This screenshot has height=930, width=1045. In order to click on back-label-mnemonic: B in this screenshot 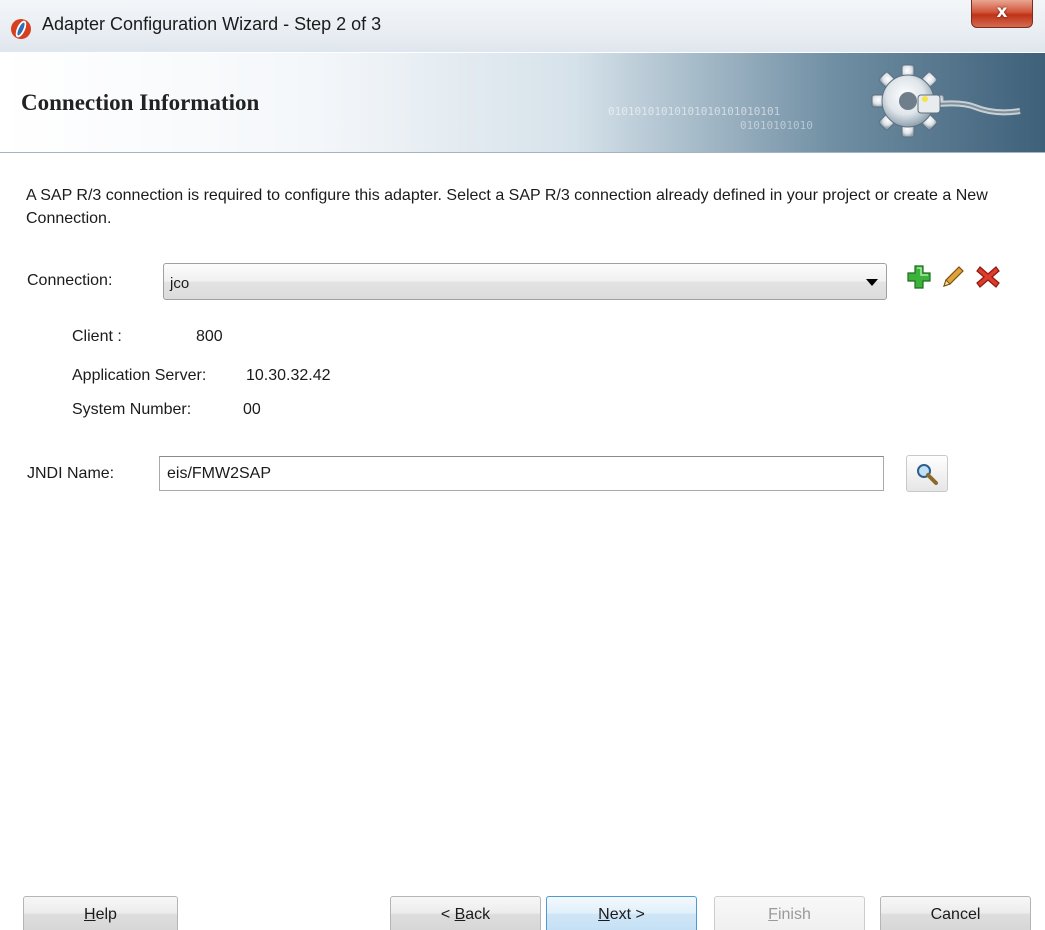, I will do `click(460, 914)`.